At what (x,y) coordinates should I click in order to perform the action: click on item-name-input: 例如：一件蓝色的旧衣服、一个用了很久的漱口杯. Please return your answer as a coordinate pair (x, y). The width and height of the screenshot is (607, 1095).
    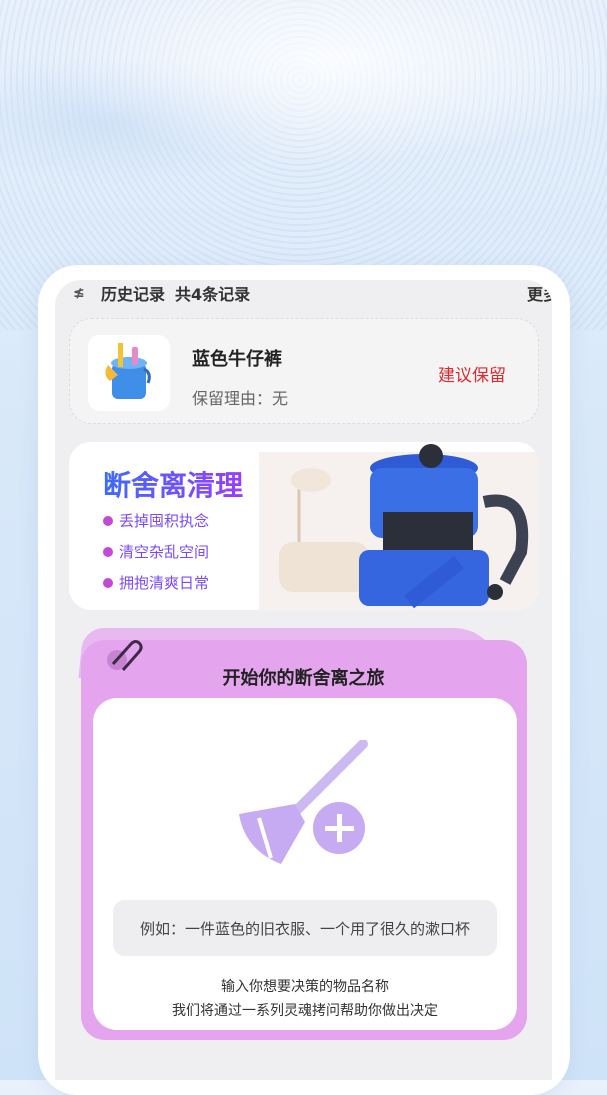
    Looking at the image, I should click on (305, 928).